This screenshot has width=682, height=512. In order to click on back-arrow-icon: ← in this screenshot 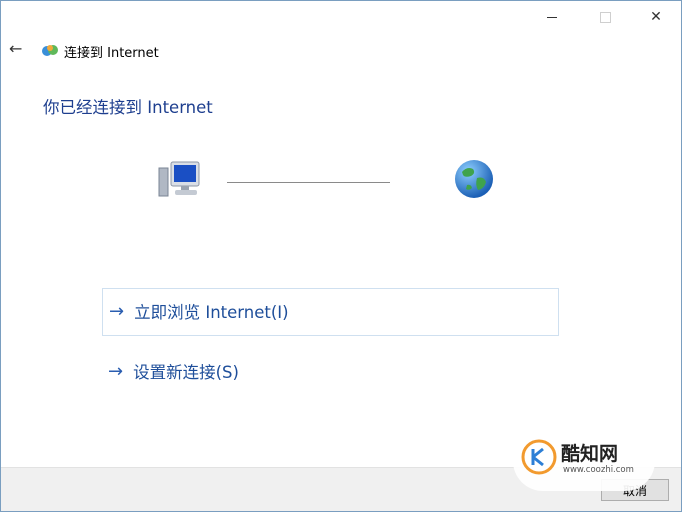, I will do `click(18, 49)`.